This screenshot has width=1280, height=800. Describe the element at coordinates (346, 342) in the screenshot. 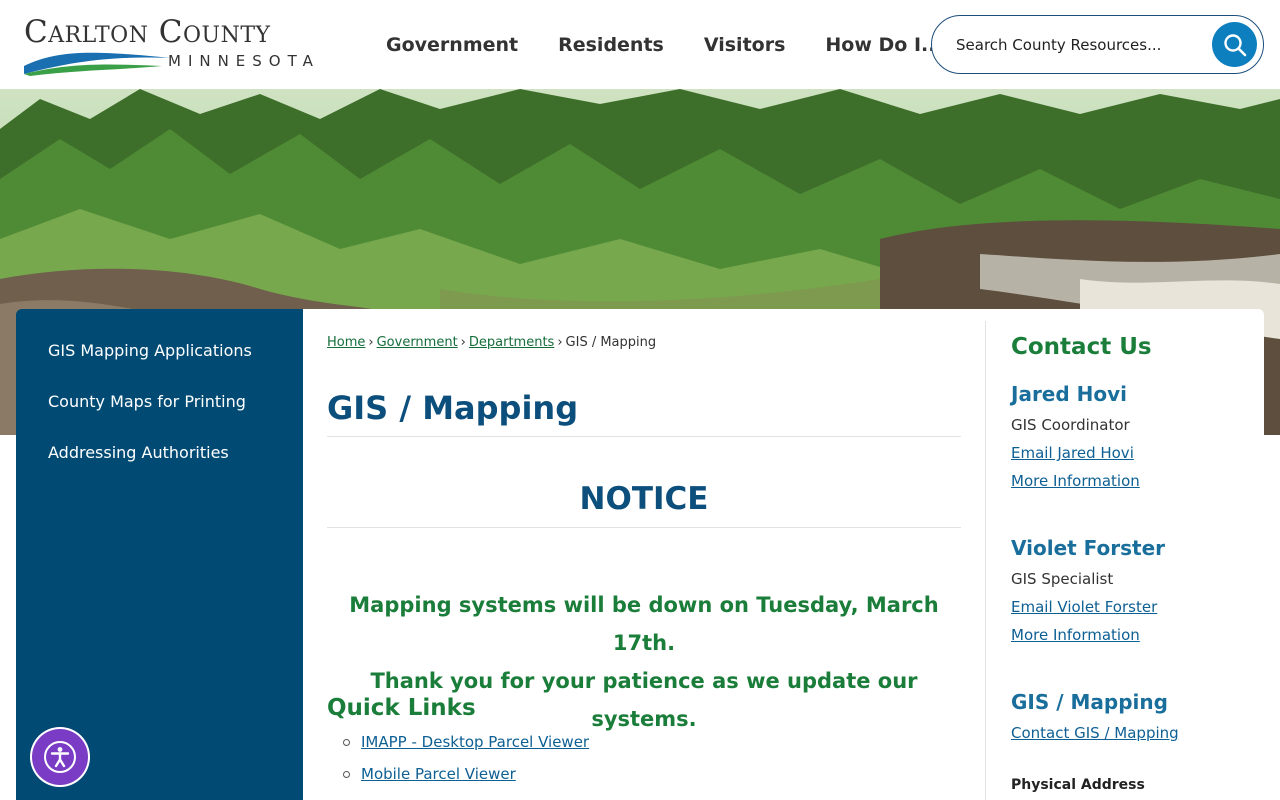

I see `breadcrumb-home-link: Home` at that location.